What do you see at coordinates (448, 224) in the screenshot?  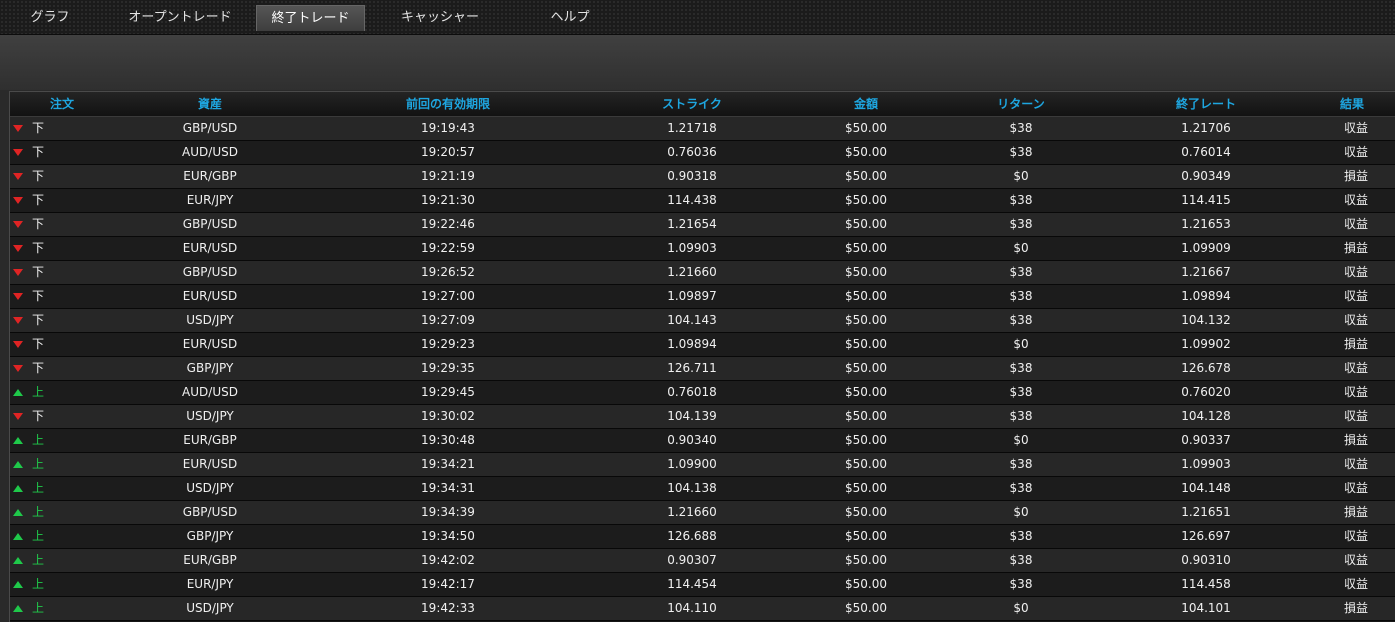 I see `cell-expiry: 19:22:46` at bounding box center [448, 224].